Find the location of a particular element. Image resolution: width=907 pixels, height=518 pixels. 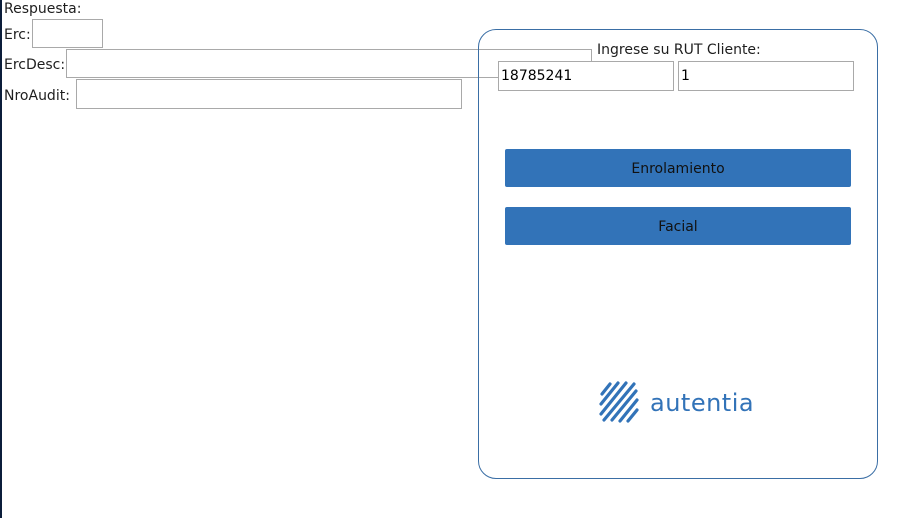

rut-prompt-label: Ingrese su RUT Cliente: is located at coordinates (679, 50).